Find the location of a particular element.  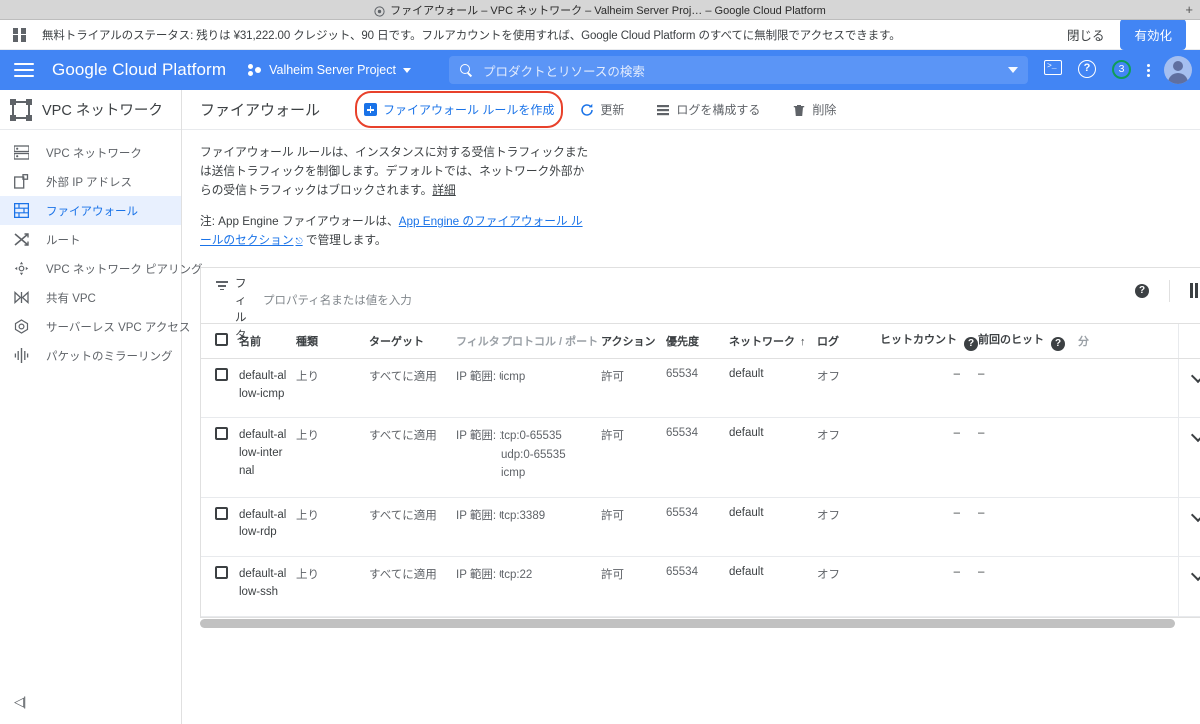

cell-logs: オフ is located at coordinates (848, 586).